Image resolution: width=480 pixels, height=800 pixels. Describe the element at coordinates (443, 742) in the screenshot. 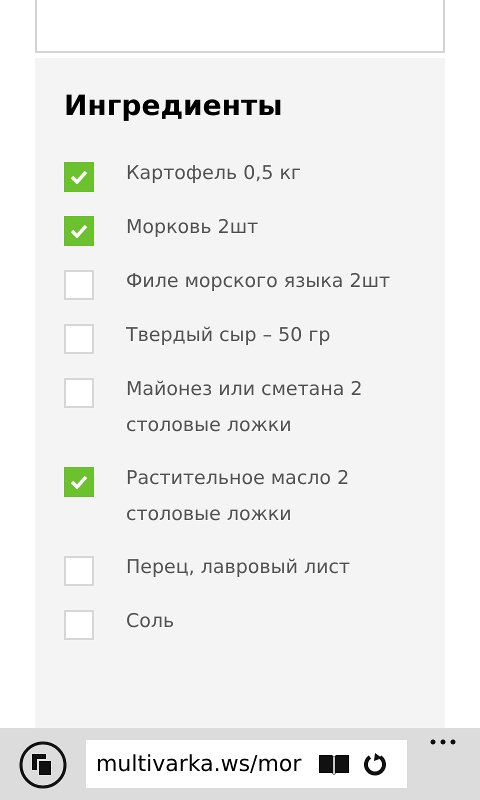

I see `more-icon` at that location.